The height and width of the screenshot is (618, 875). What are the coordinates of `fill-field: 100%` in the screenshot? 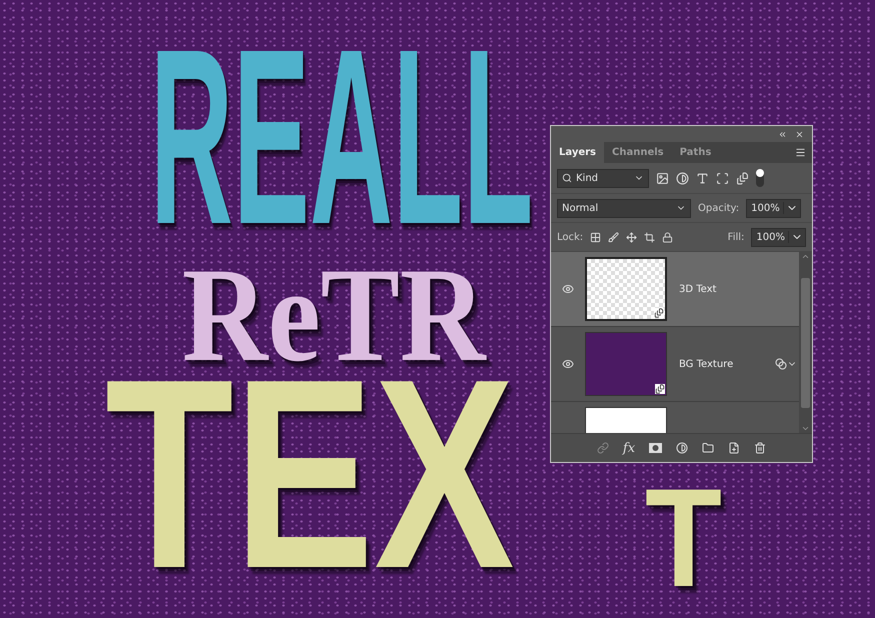 It's located at (778, 237).